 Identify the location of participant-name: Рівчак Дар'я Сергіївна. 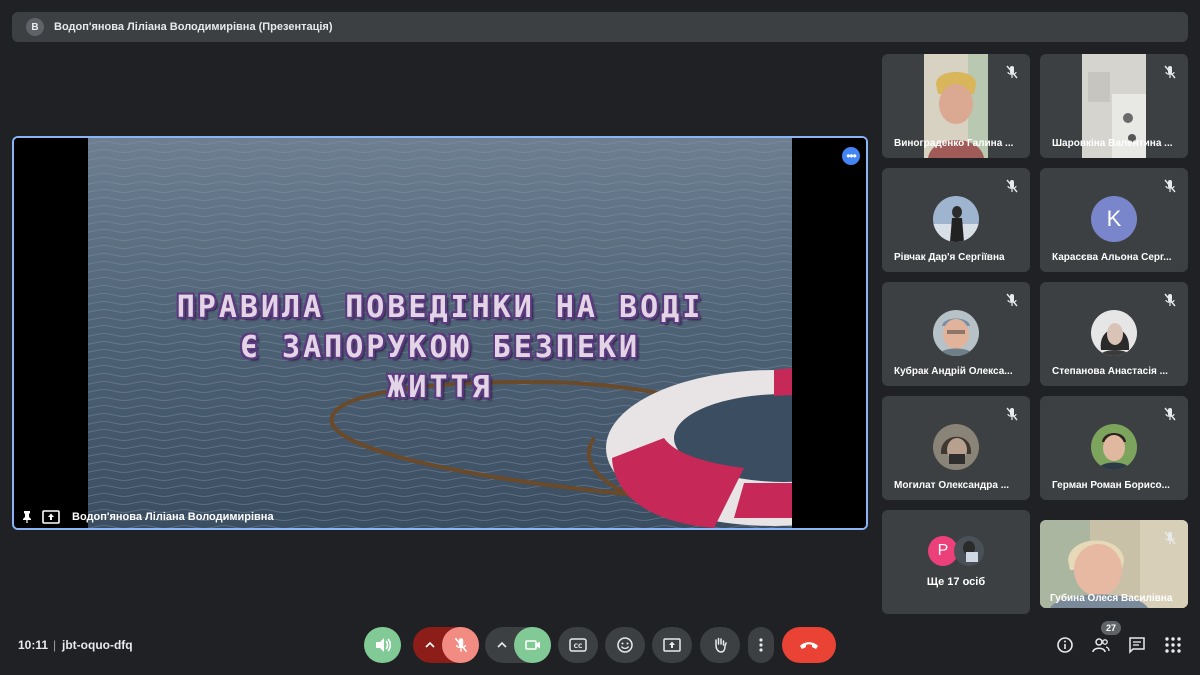
(949, 257).